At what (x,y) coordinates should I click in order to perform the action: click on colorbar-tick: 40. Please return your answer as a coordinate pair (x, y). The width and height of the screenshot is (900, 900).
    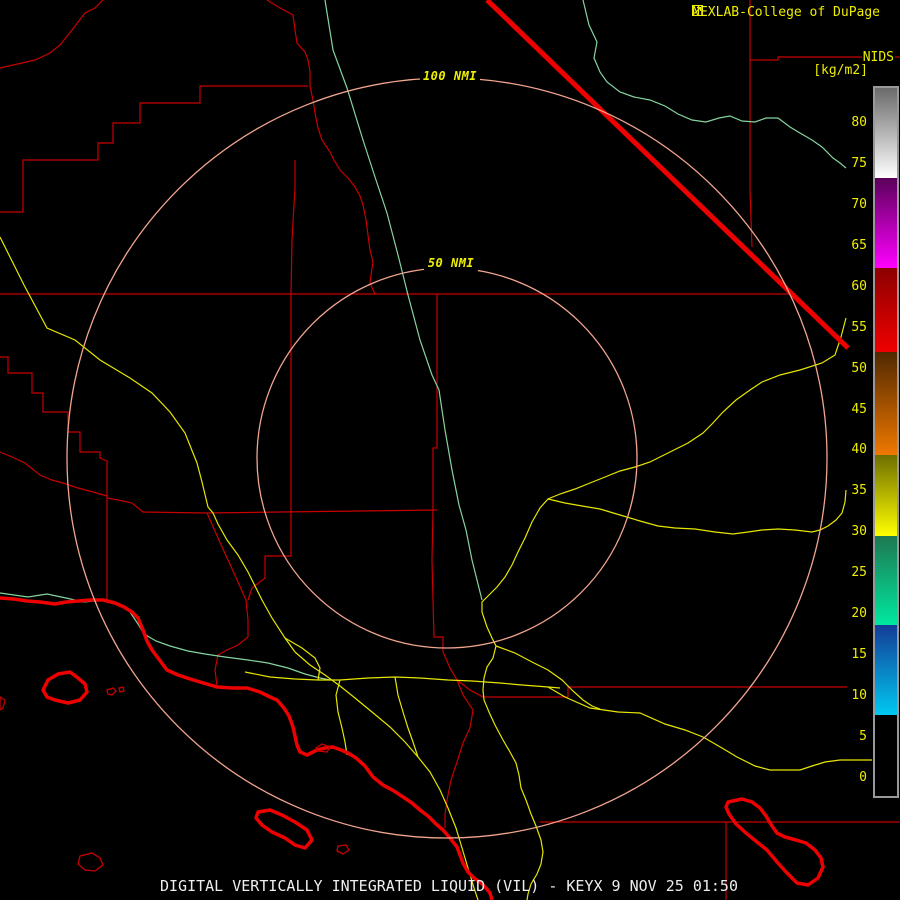
    Looking at the image, I should click on (859, 450).